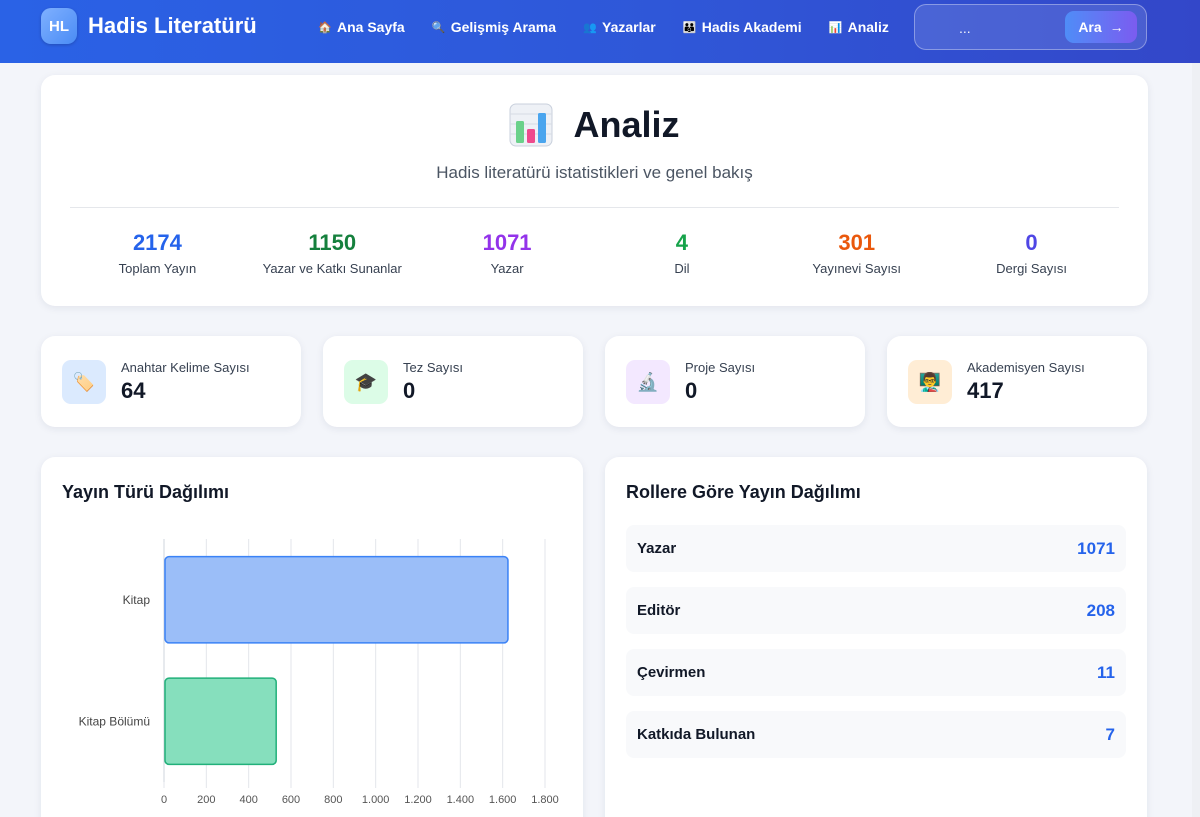 The image size is (1200, 817). I want to click on category-label: Kitap Bölümü, so click(114, 721).